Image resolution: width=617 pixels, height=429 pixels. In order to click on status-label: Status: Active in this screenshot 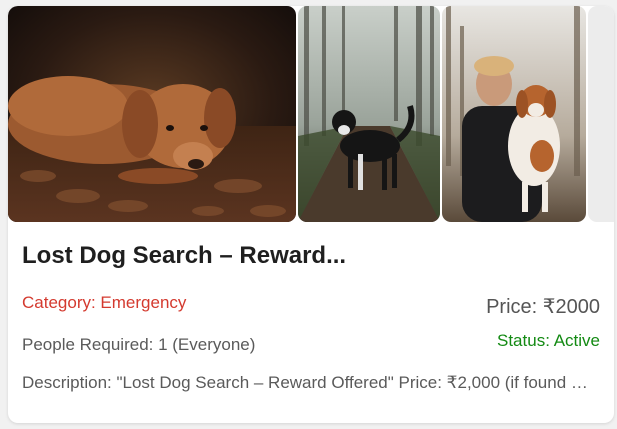, I will do `click(548, 340)`.